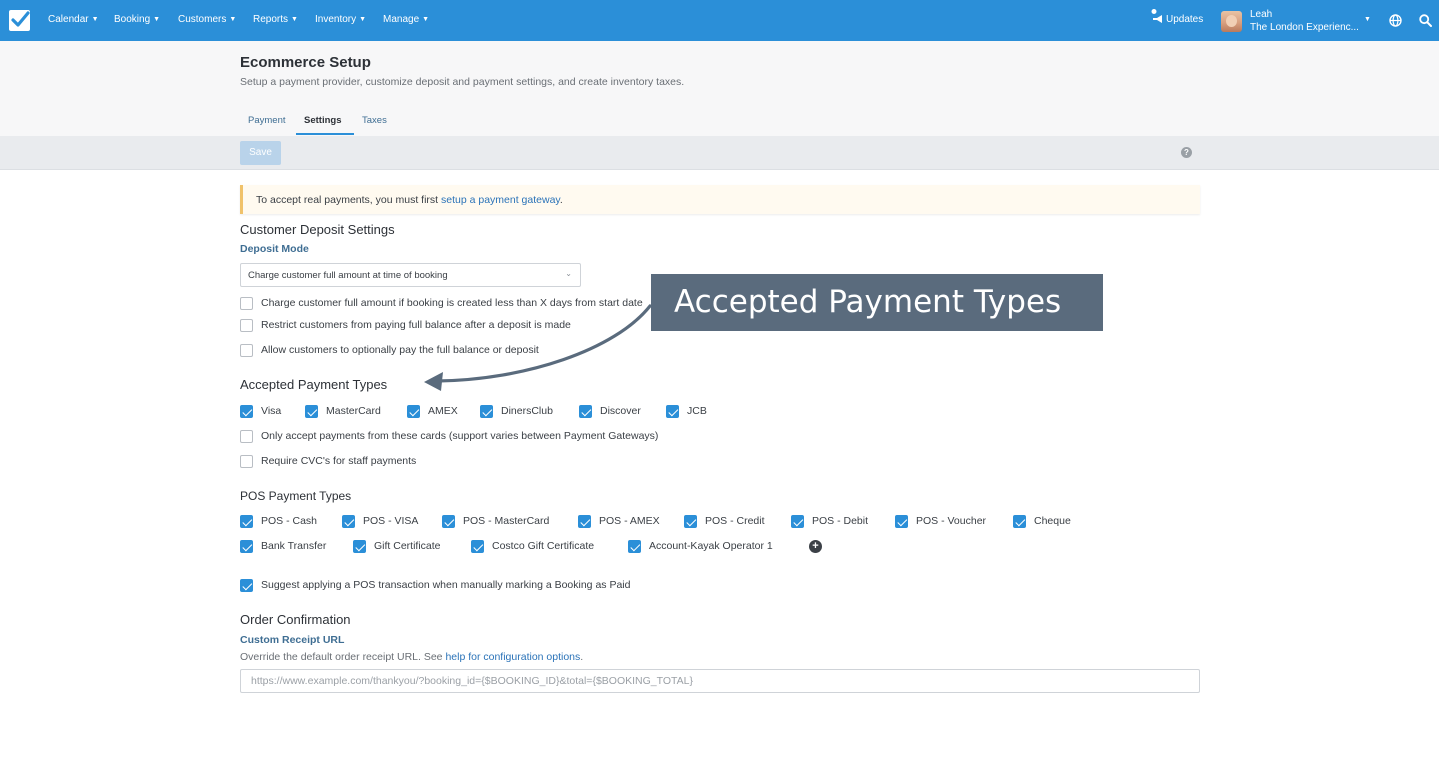  Describe the element at coordinates (359, 546) in the screenshot. I see `pos-gift-certificate-checkbox` at that location.